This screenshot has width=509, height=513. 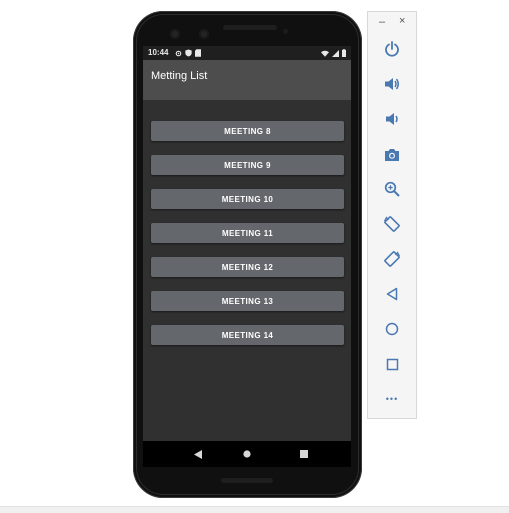 I want to click on rotate-right-button, so click(x=392, y=259).